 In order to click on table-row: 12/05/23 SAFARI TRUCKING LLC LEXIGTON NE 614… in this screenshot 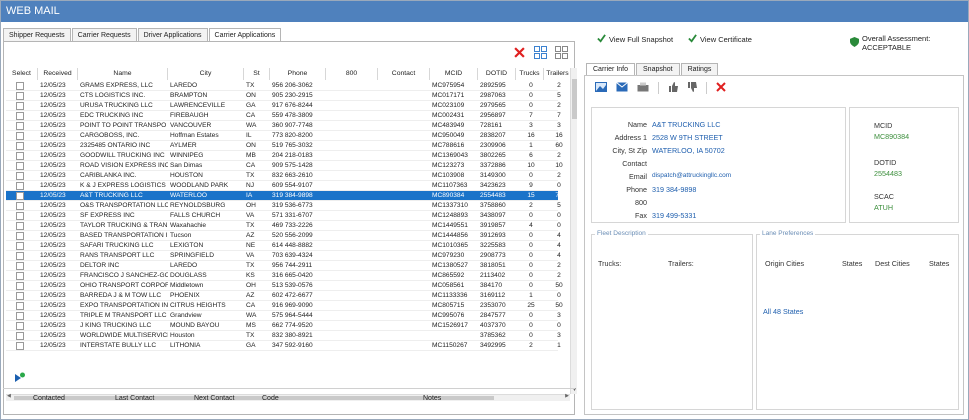, I will do `click(283, 246)`.